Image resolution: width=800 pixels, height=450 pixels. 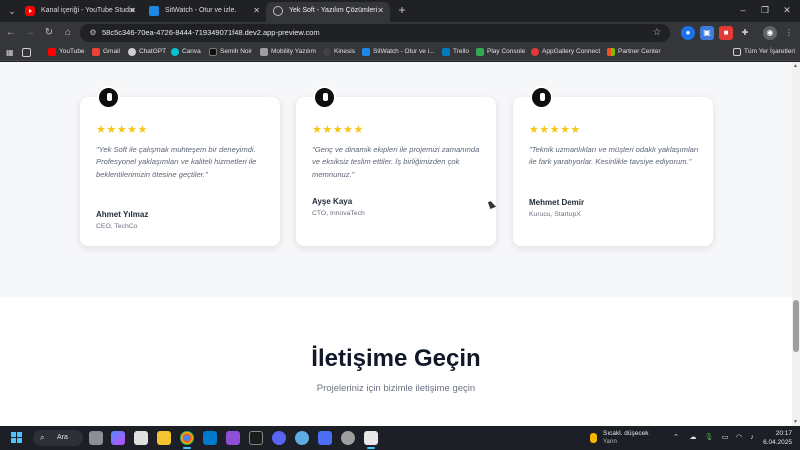 I want to click on tab-yek-soft: Yek Soft - Yazılım Çözümleri ✕, so click(x=328, y=12).